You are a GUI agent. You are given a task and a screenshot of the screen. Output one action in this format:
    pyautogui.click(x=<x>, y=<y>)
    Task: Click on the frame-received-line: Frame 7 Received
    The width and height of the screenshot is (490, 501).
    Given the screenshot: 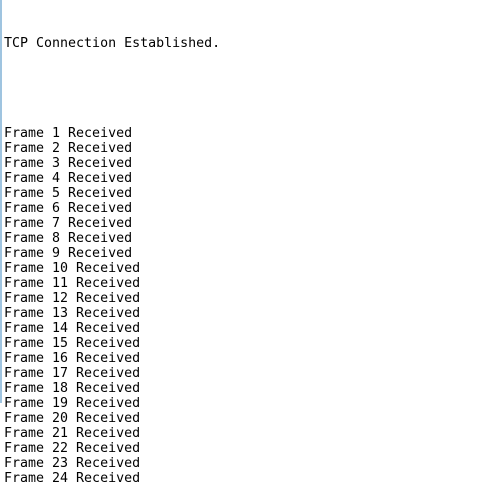 What is the action you would take?
    pyautogui.click(x=68, y=223)
    